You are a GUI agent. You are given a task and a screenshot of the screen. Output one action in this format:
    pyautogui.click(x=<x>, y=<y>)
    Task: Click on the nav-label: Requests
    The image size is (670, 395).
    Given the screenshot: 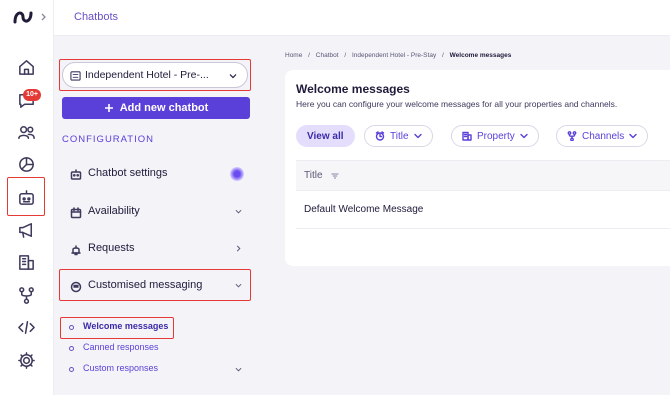 What is the action you would take?
    pyautogui.click(x=111, y=248)
    